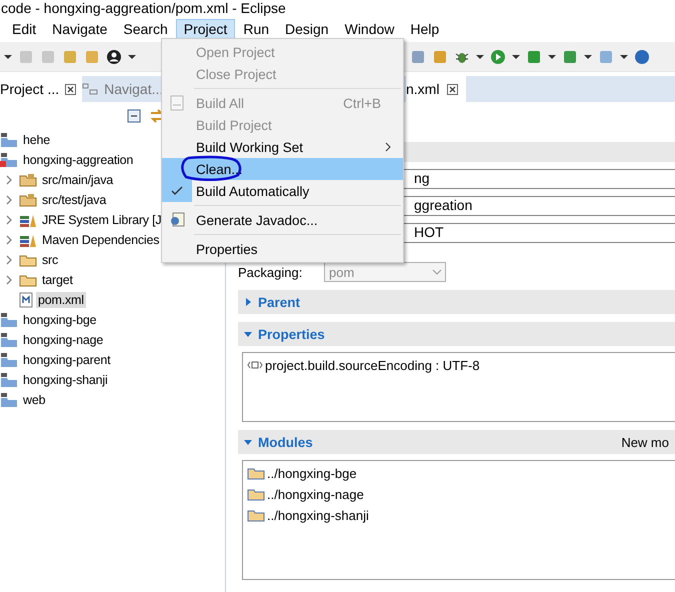  What do you see at coordinates (372, 365) in the screenshot?
I see `list-item: project.build.sourceEncoding : UTF-8` at bounding box center [372, 365].